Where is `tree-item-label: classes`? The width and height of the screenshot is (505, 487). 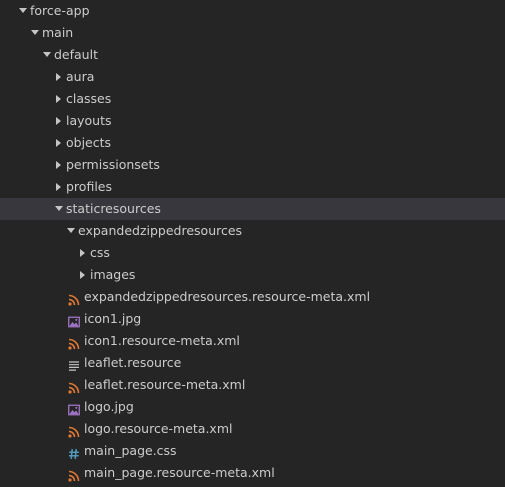
tree-item-label: classes is located at coordinates (89, 98).